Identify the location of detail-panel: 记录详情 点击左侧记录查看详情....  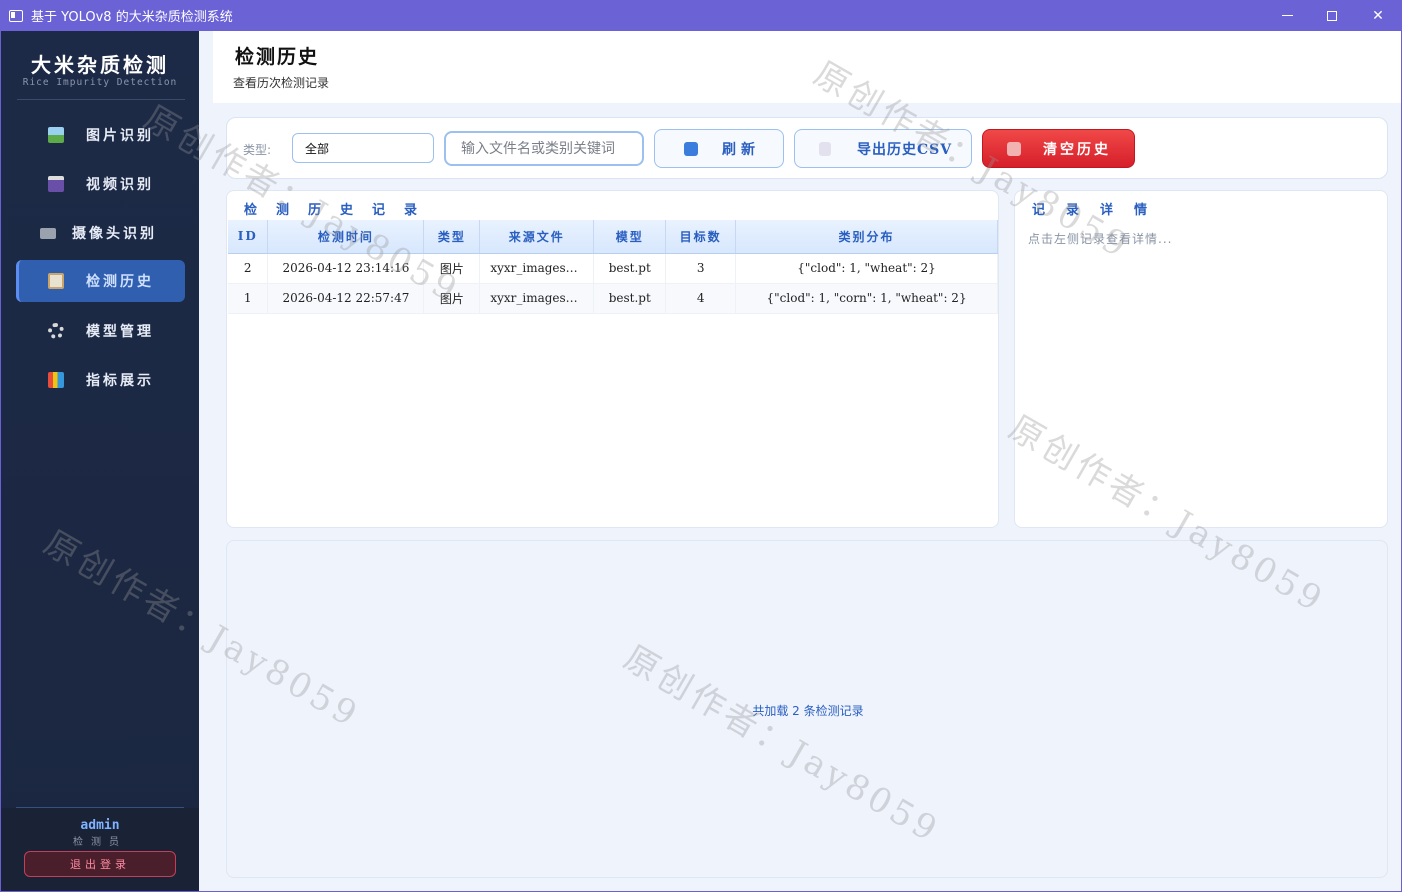
(1201, 359).